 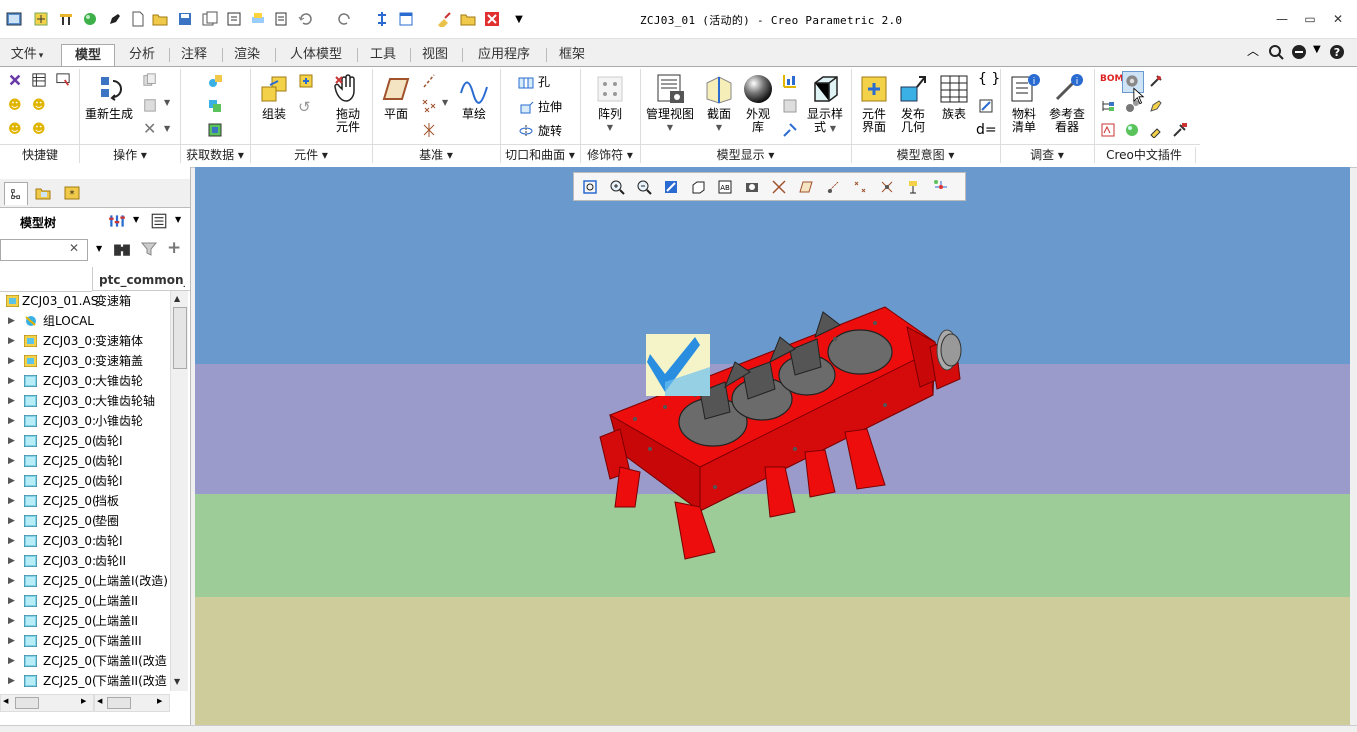 I want to click on datum-point-icon, so click(x=429, y=107).